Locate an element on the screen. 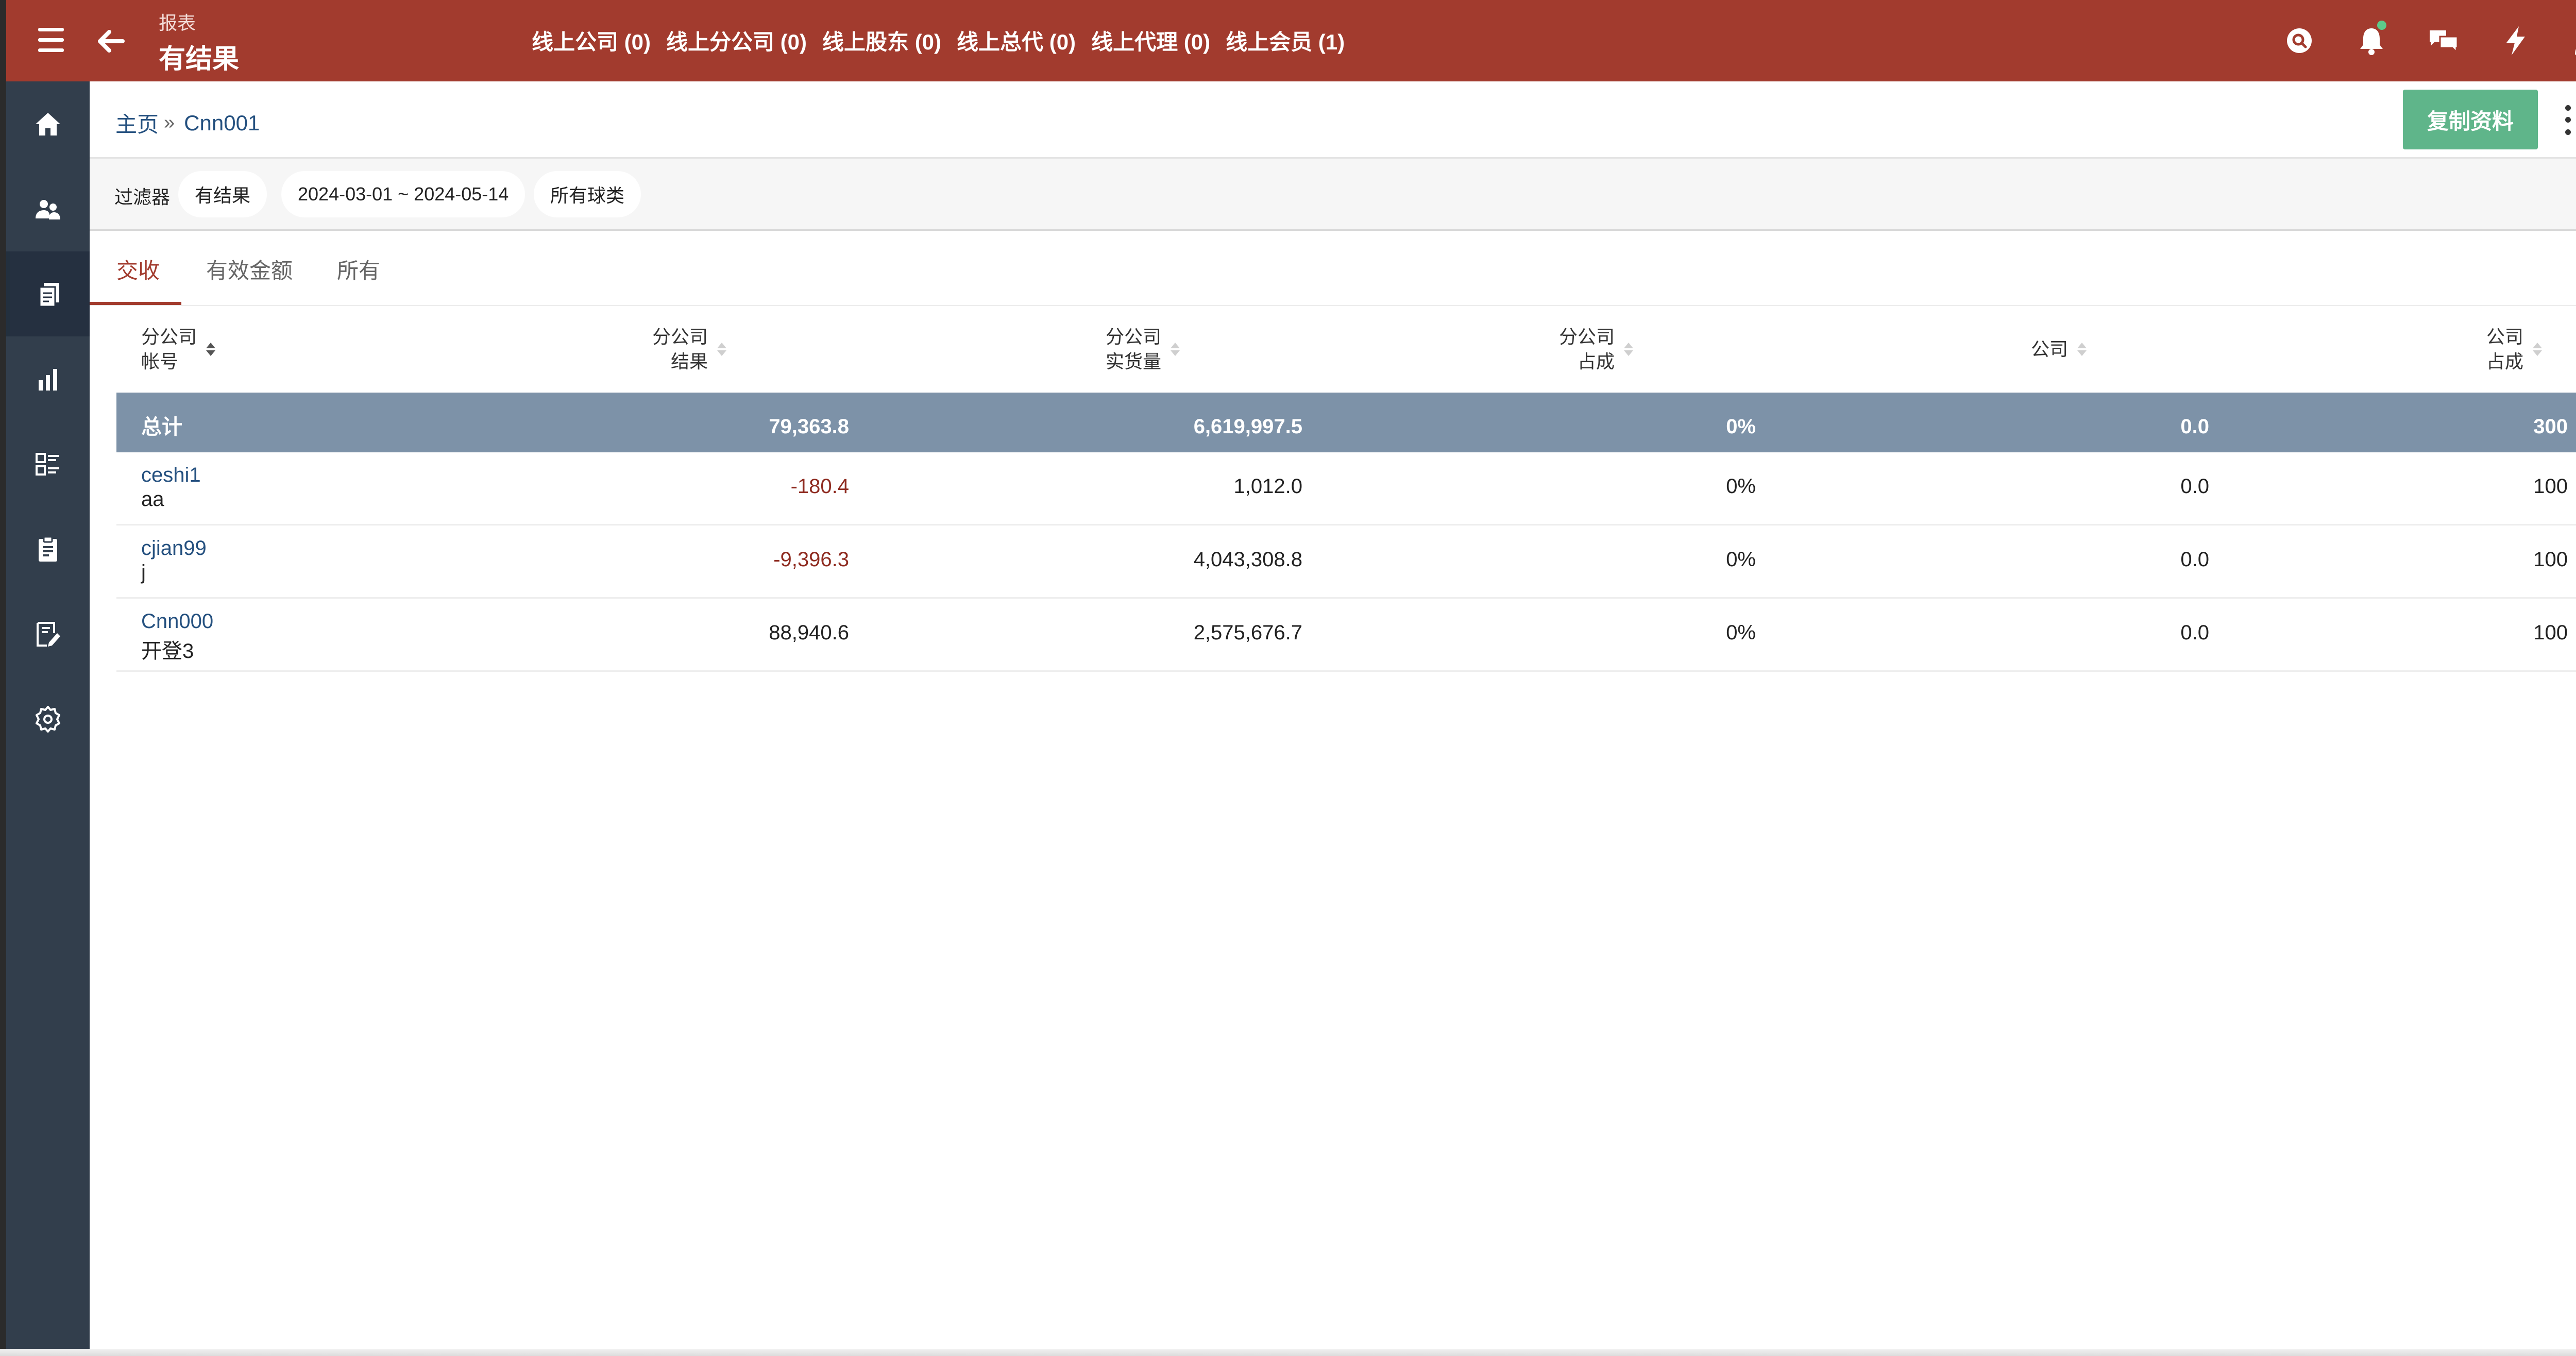  sidebar is located at coordinates (48, 715).